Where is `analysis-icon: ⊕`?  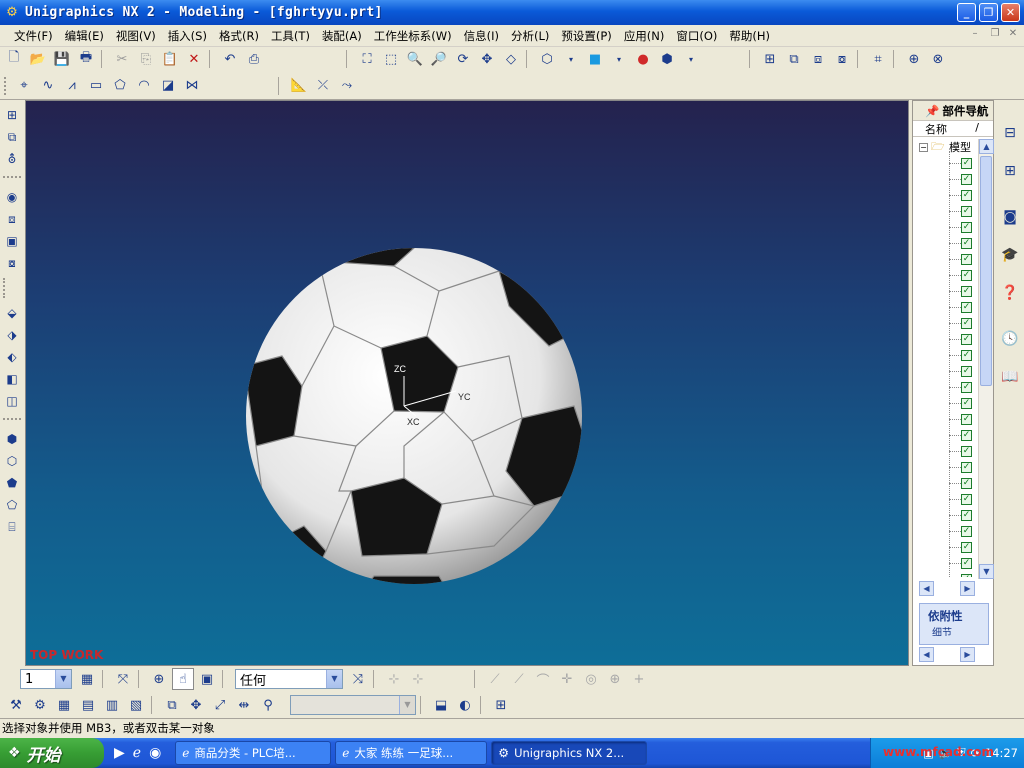 analysis-icon: ⊕ is located at coordinates (914, 59).